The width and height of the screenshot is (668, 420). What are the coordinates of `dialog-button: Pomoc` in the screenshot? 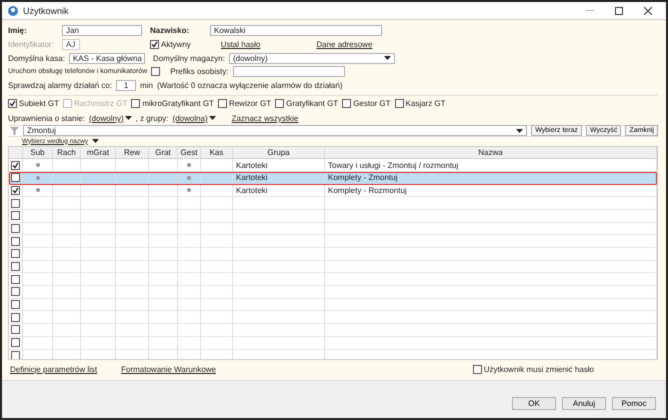 It's located at (634, 403).